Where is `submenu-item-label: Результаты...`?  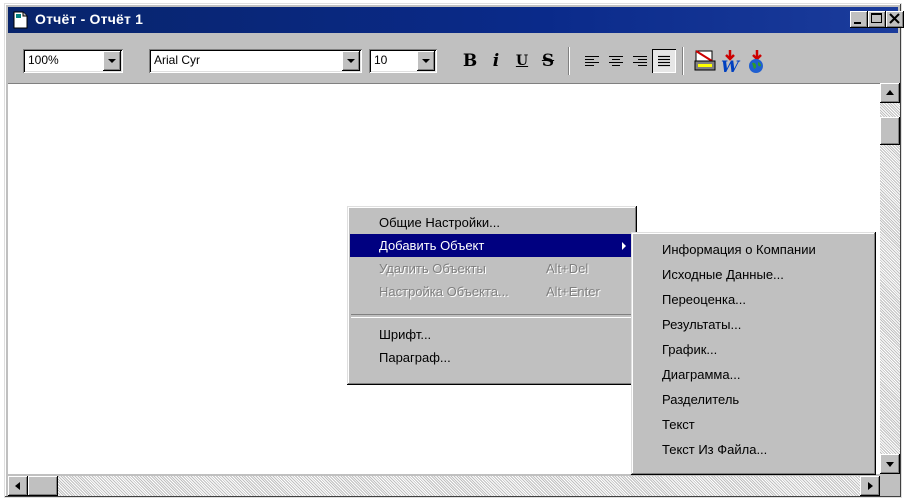 submenu-item-label: Результаты... is located at coordinates (702, 324).